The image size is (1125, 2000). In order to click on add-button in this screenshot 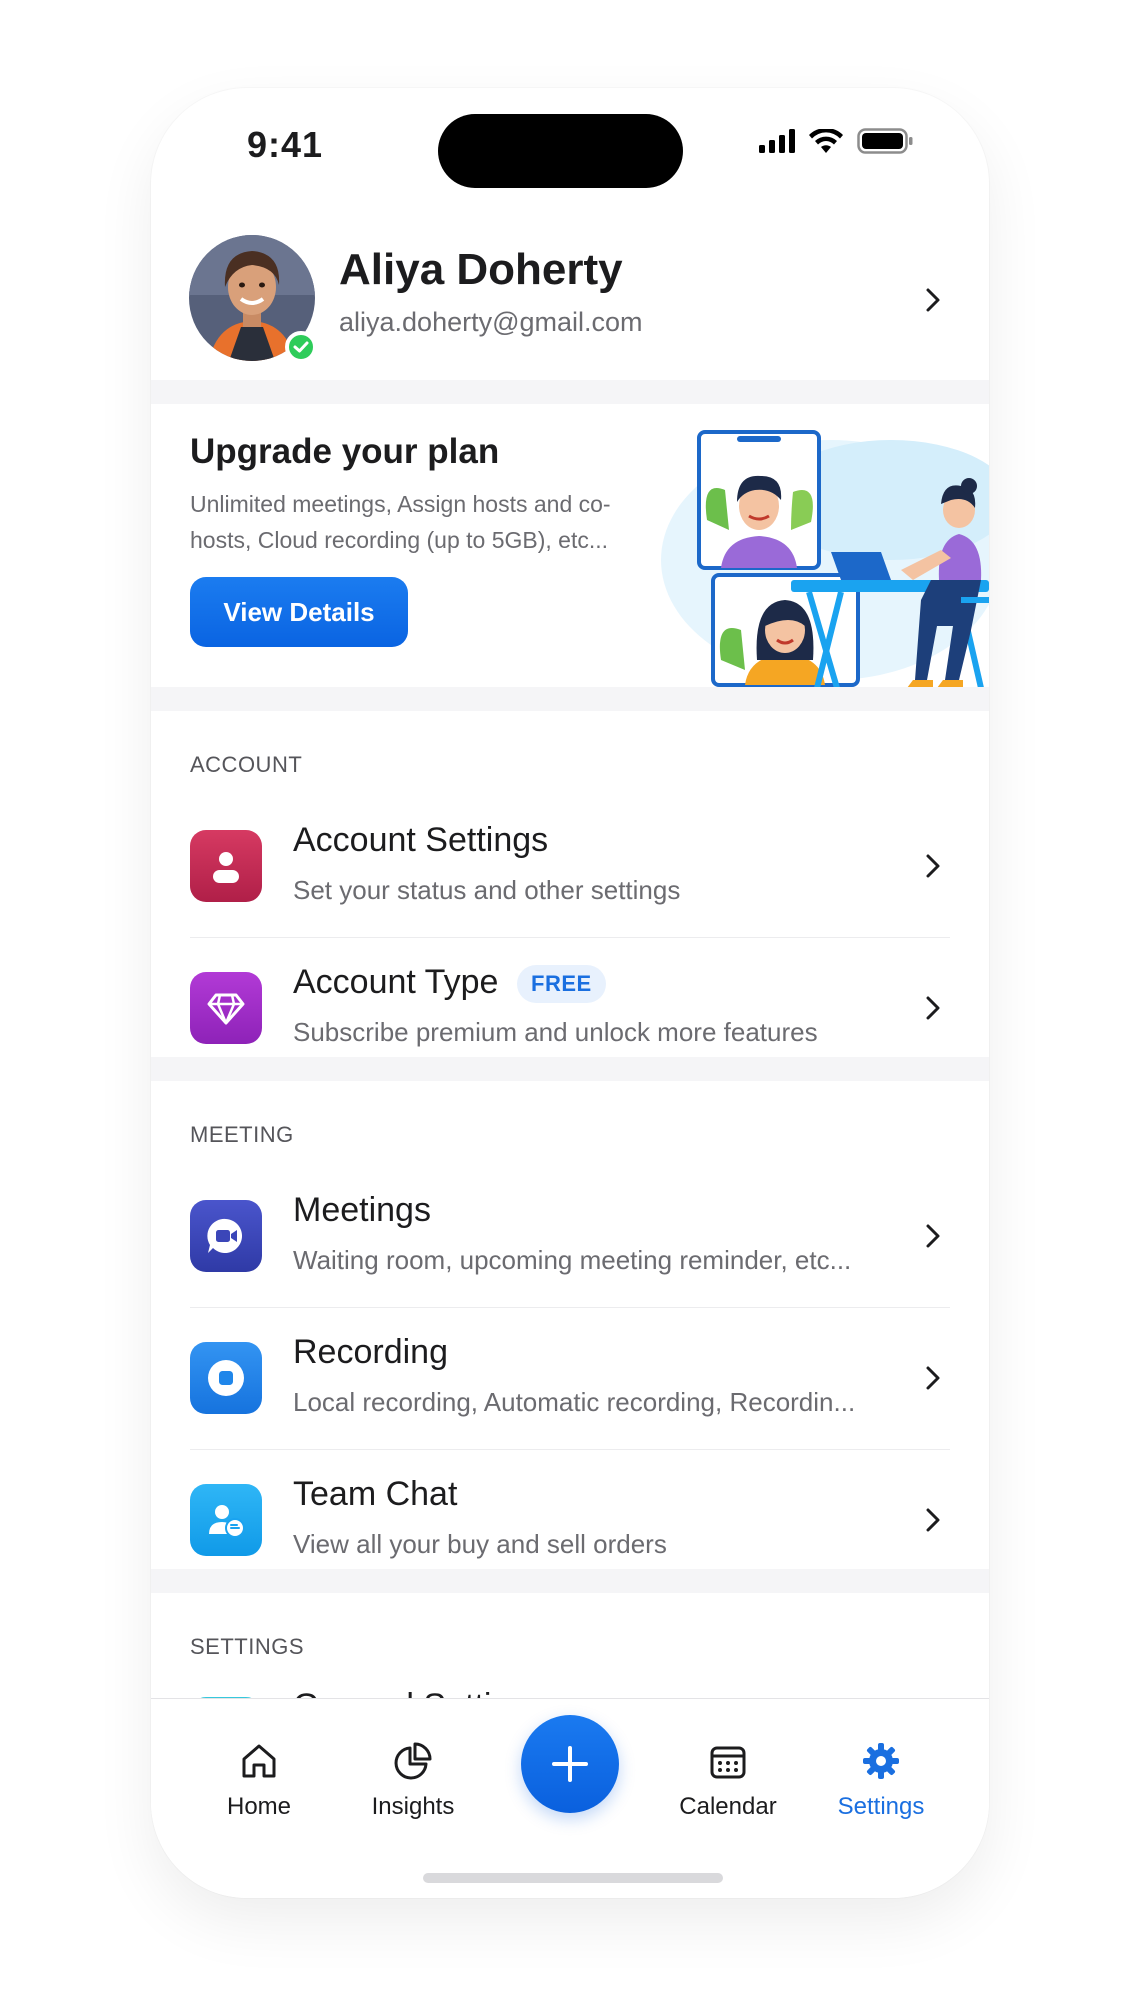, I will do `click(570, 1764)`.